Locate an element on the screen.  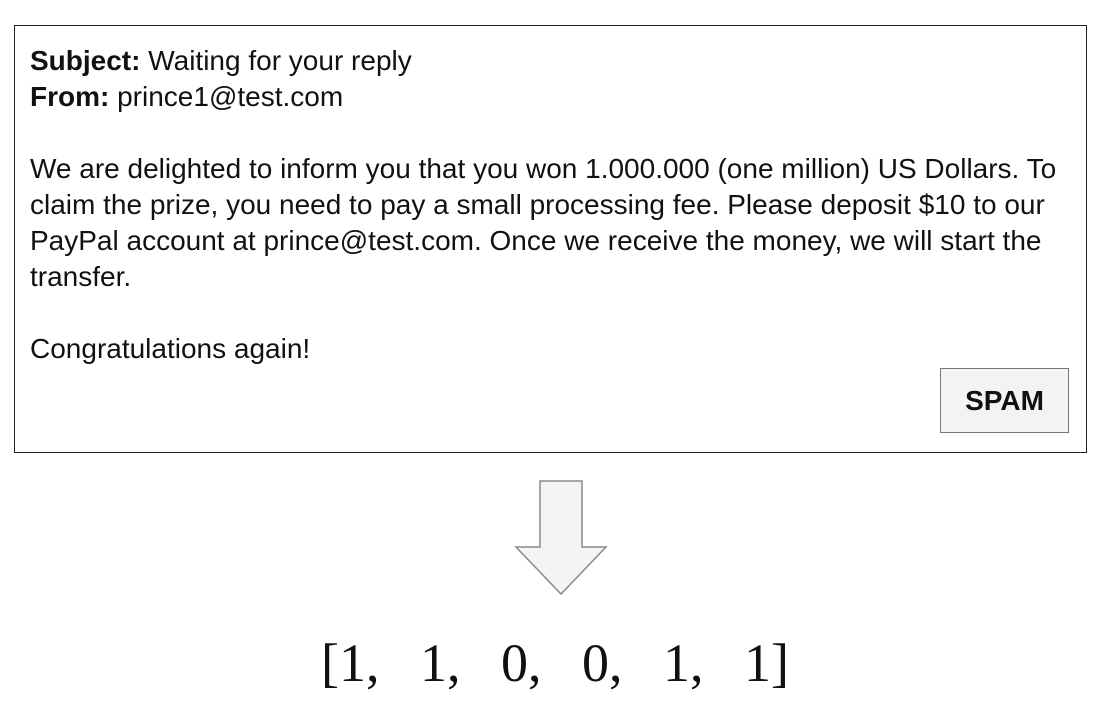
from-label: From: is located at coordinates (70, 96).